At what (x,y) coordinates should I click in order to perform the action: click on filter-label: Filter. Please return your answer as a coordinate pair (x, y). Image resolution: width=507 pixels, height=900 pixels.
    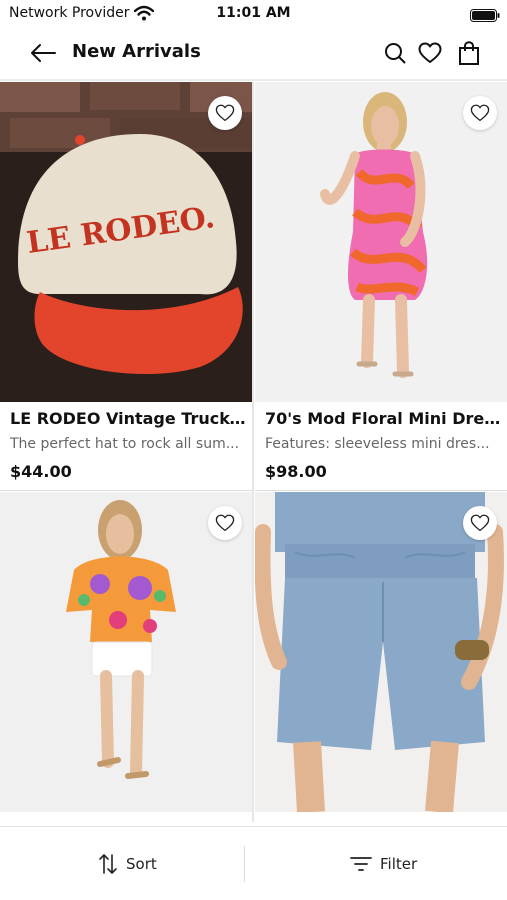
    Looking at the image, I should click on (399, 864).